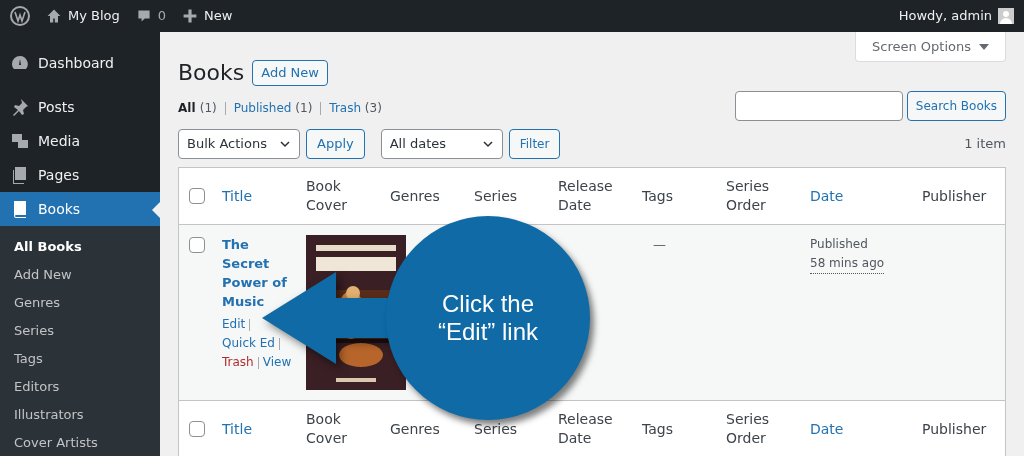  Describe the element at coordinates (239, 144) in the screenshot. I see `bulk-actions-select: Bulk Actions` at that location.